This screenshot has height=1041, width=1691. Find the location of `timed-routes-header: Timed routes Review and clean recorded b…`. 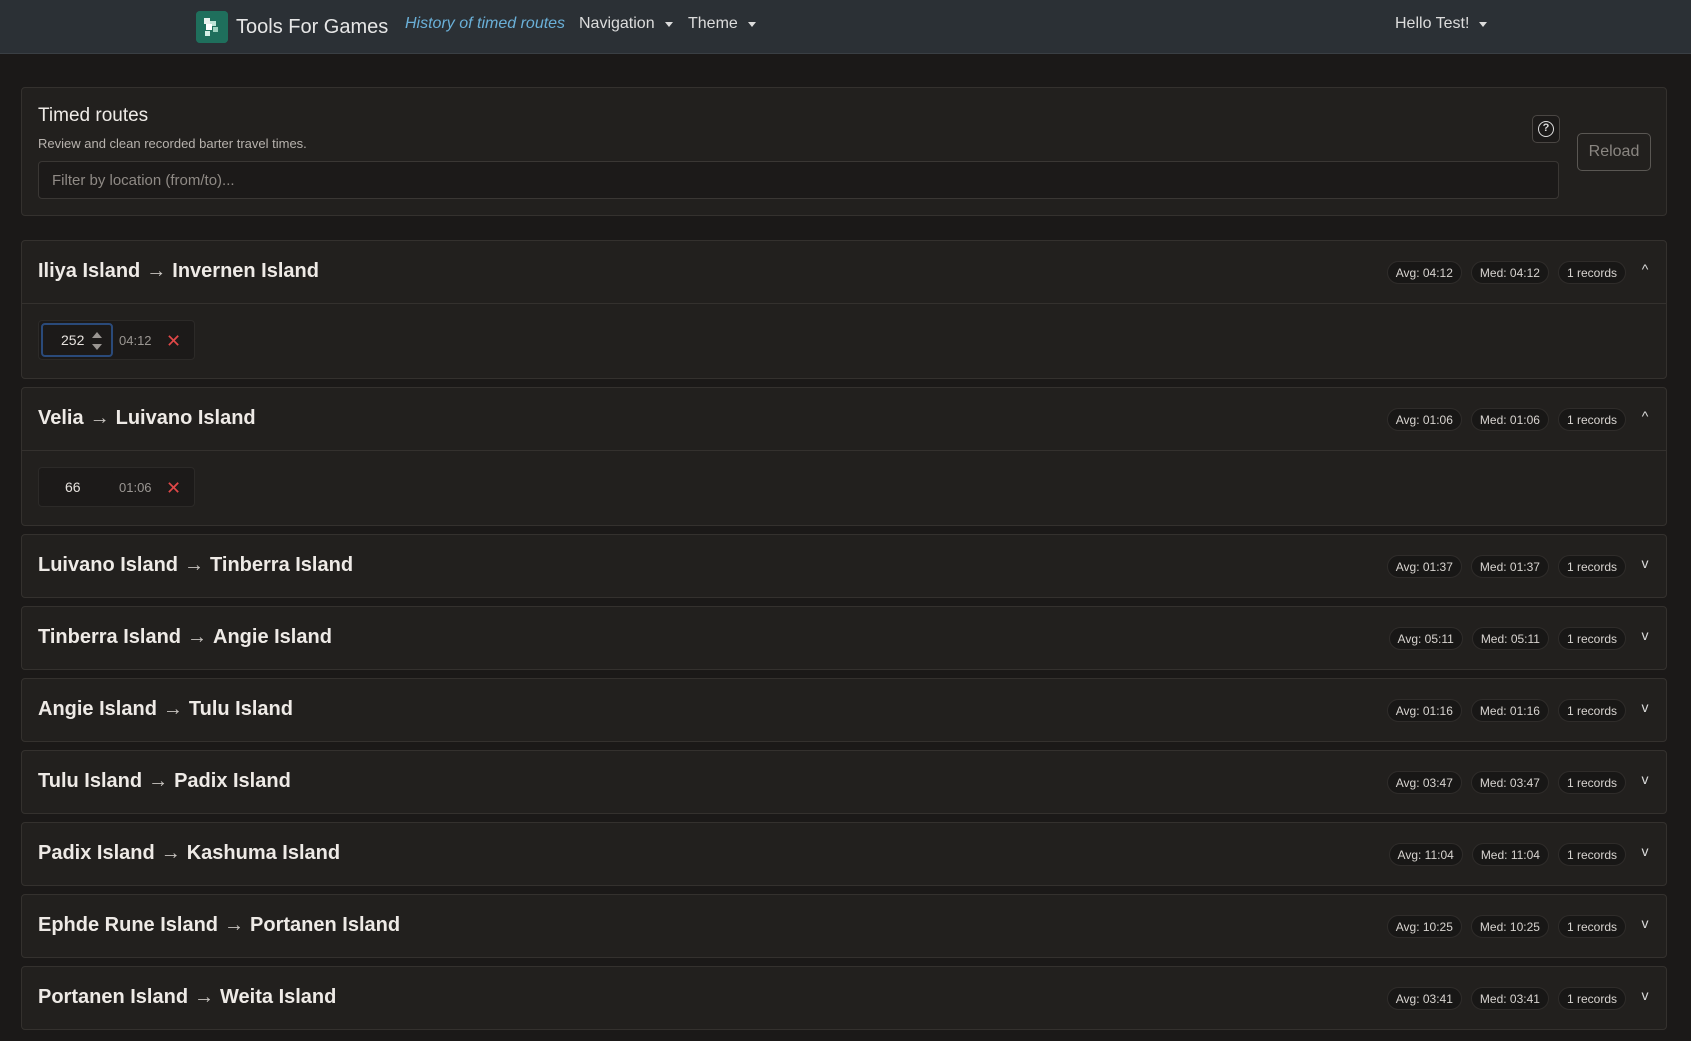

timed-routes-header: Timed routes Review and clean recorded b… is located at coordinates (844, 151).